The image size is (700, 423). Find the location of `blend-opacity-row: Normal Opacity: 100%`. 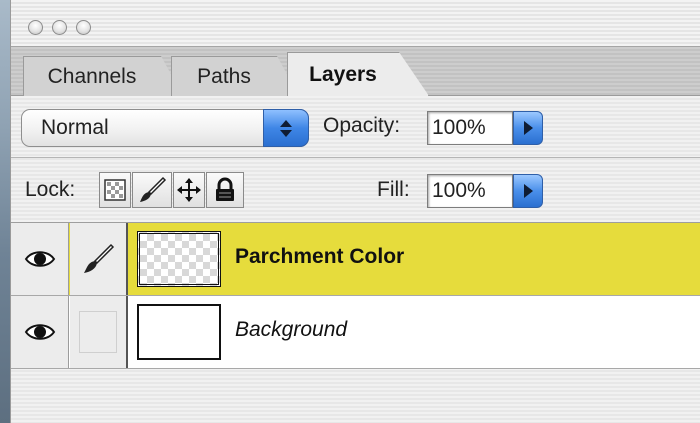

blend-opacity-row: Normal Opacity: 100% is located at coordinates (355, 126).